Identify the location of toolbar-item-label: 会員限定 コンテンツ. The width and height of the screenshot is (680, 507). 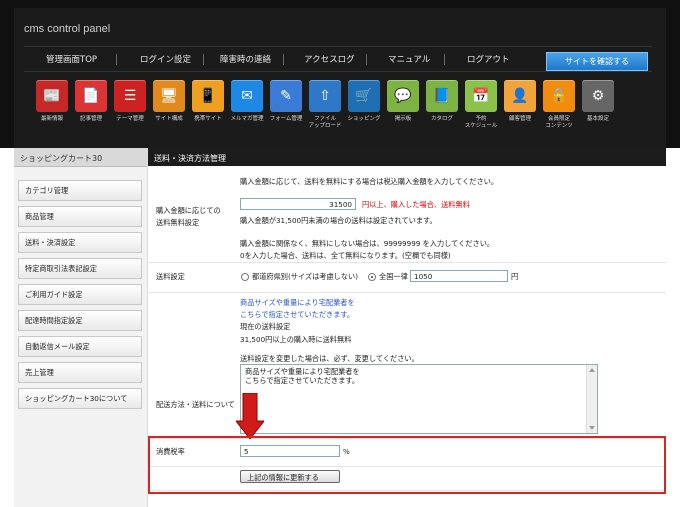
(559, 122).